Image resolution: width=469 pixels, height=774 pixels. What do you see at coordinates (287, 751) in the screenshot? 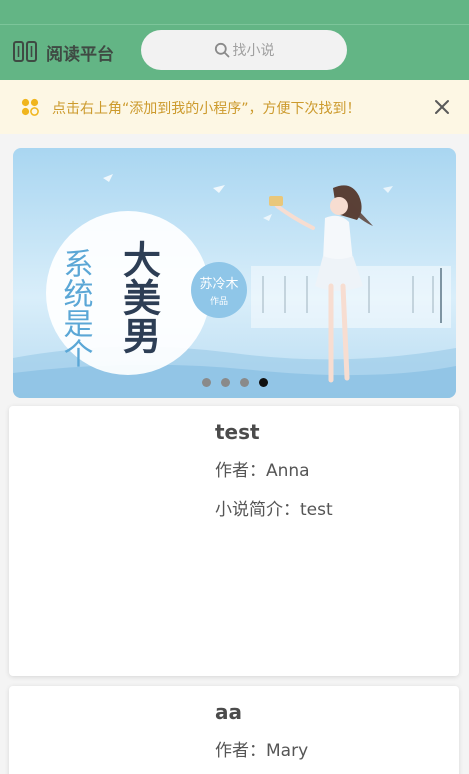
I see `author-value: Mary` at bounding box center [287, 751].